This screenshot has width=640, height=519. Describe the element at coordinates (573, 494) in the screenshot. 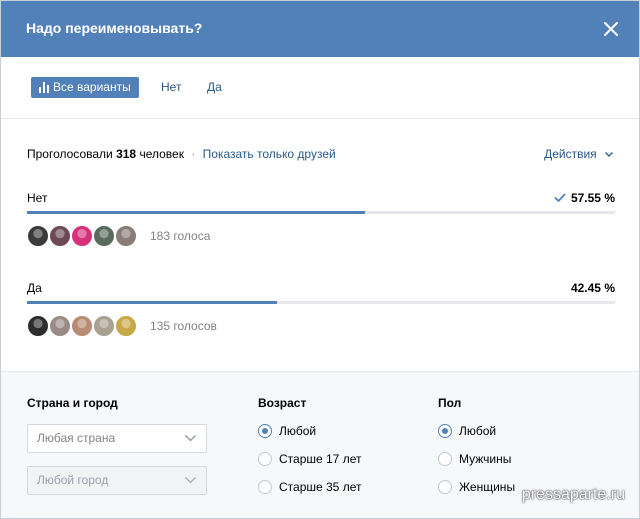

I see `watermark: pressaparte.ru` at that location.